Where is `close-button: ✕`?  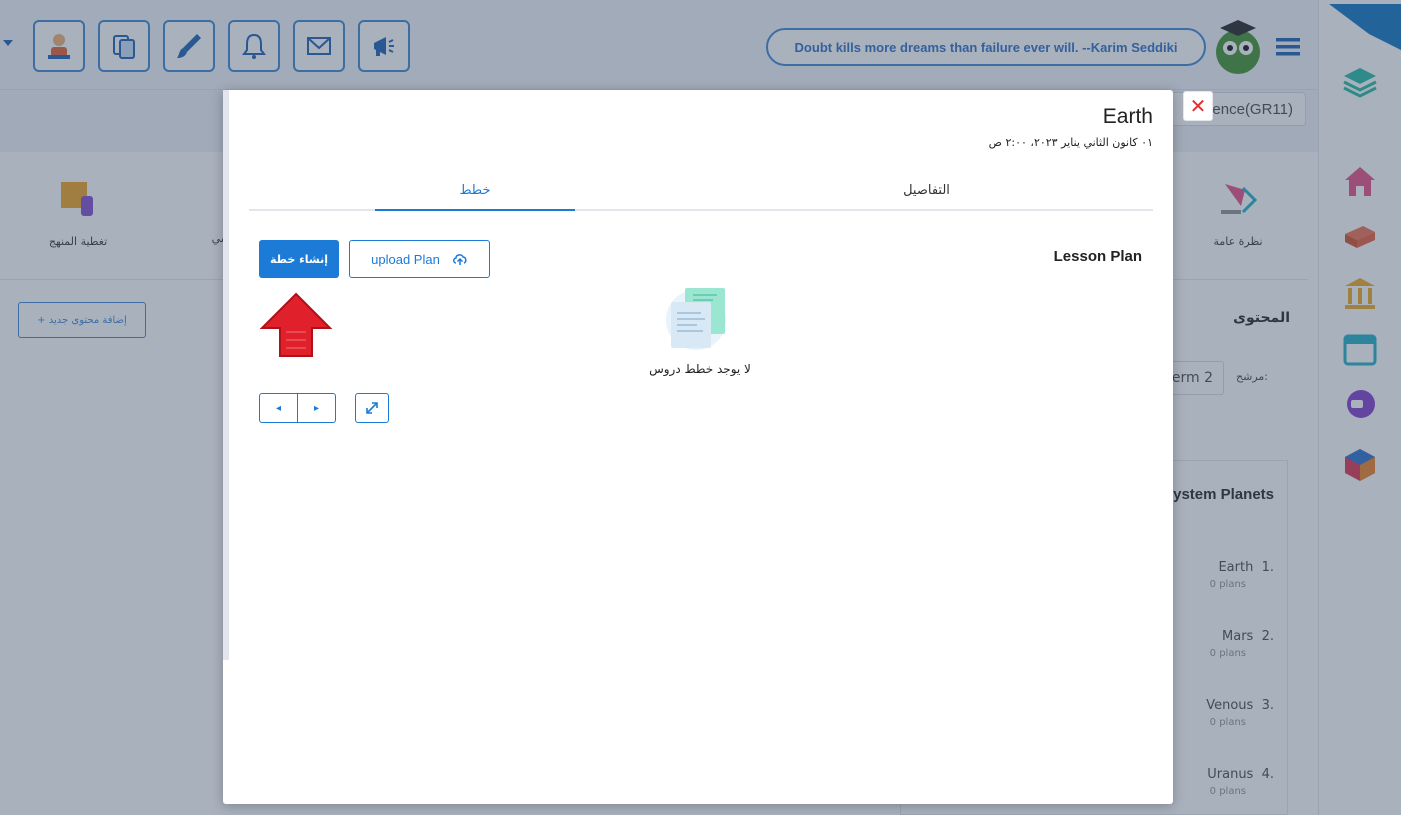
close-button: ✕ is located at coordinates (1198, 106).